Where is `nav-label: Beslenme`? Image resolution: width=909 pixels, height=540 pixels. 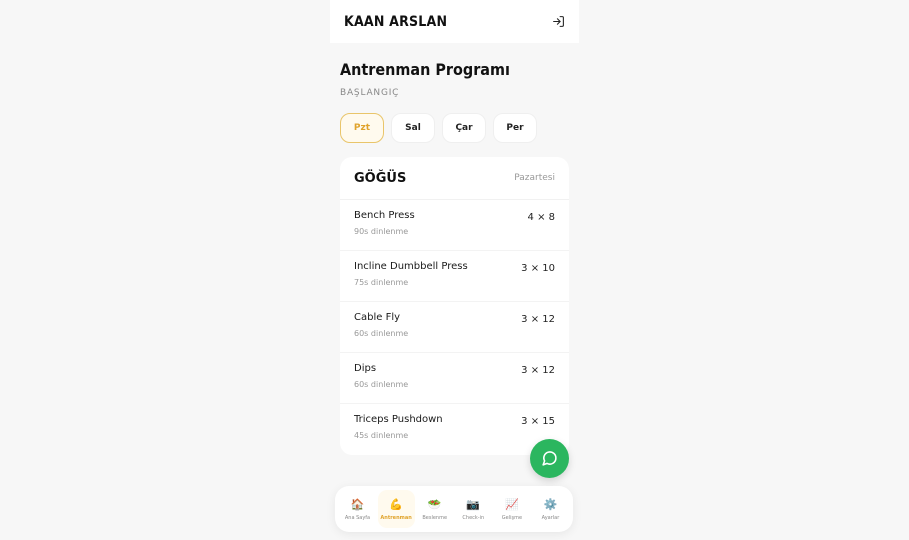 nav-label: Beslenme is located at coordinates (435, 517).